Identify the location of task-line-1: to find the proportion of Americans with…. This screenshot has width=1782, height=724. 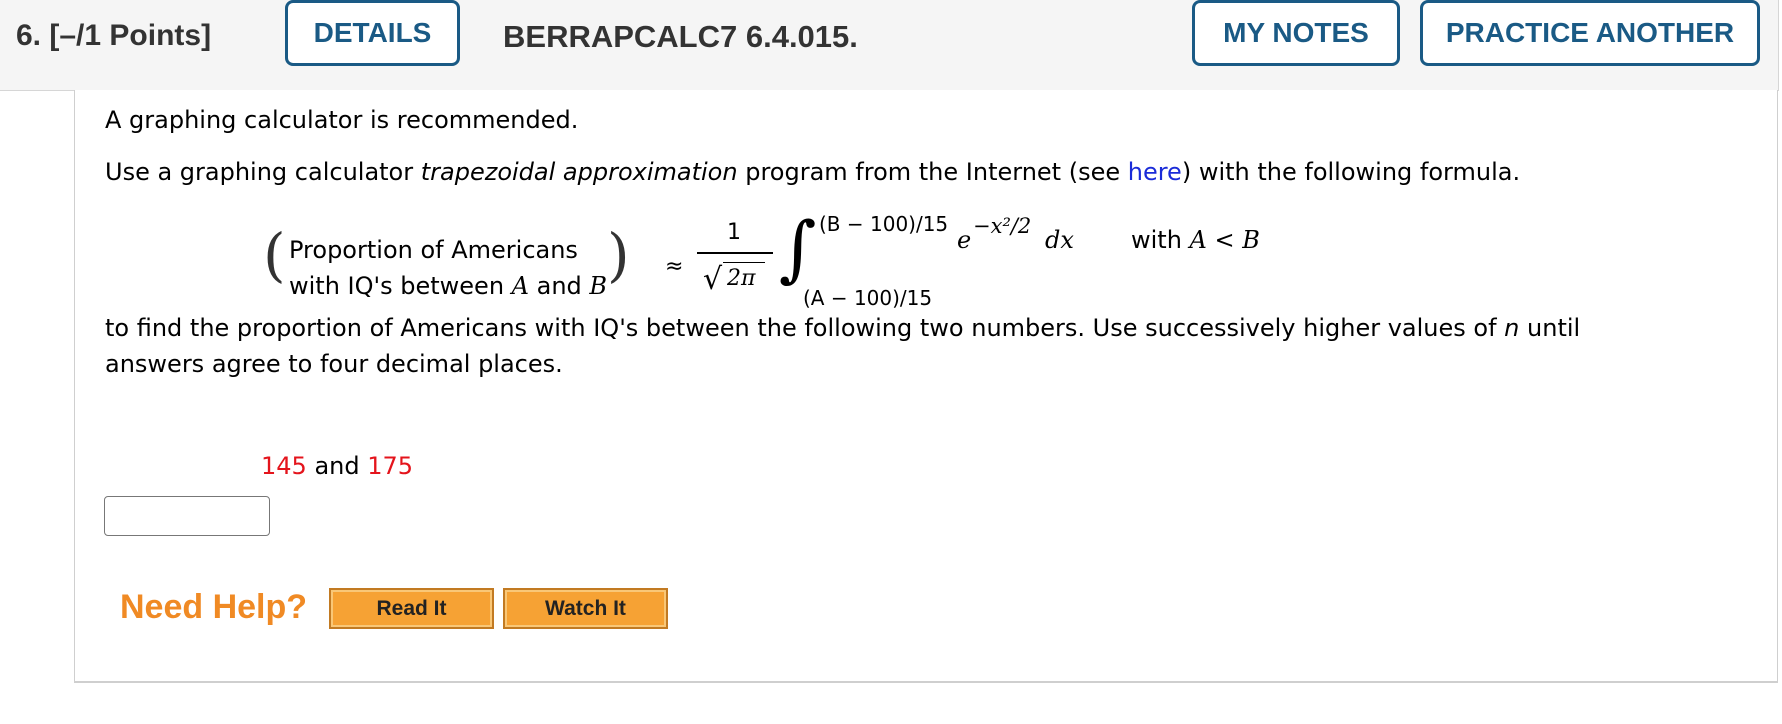
(842, 328).